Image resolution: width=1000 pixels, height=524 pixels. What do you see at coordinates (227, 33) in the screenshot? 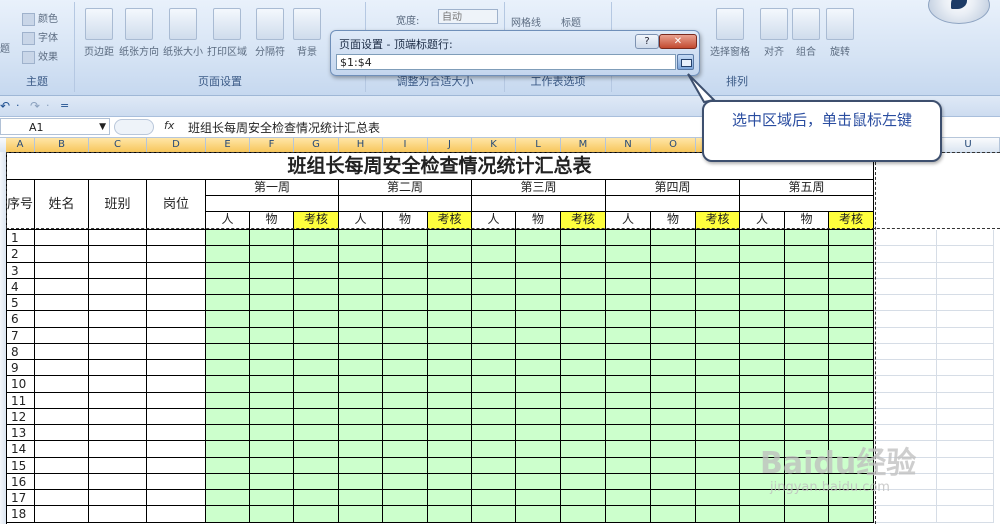
I see `print-area-button: 打印区域` at bounding box center [227, 33].